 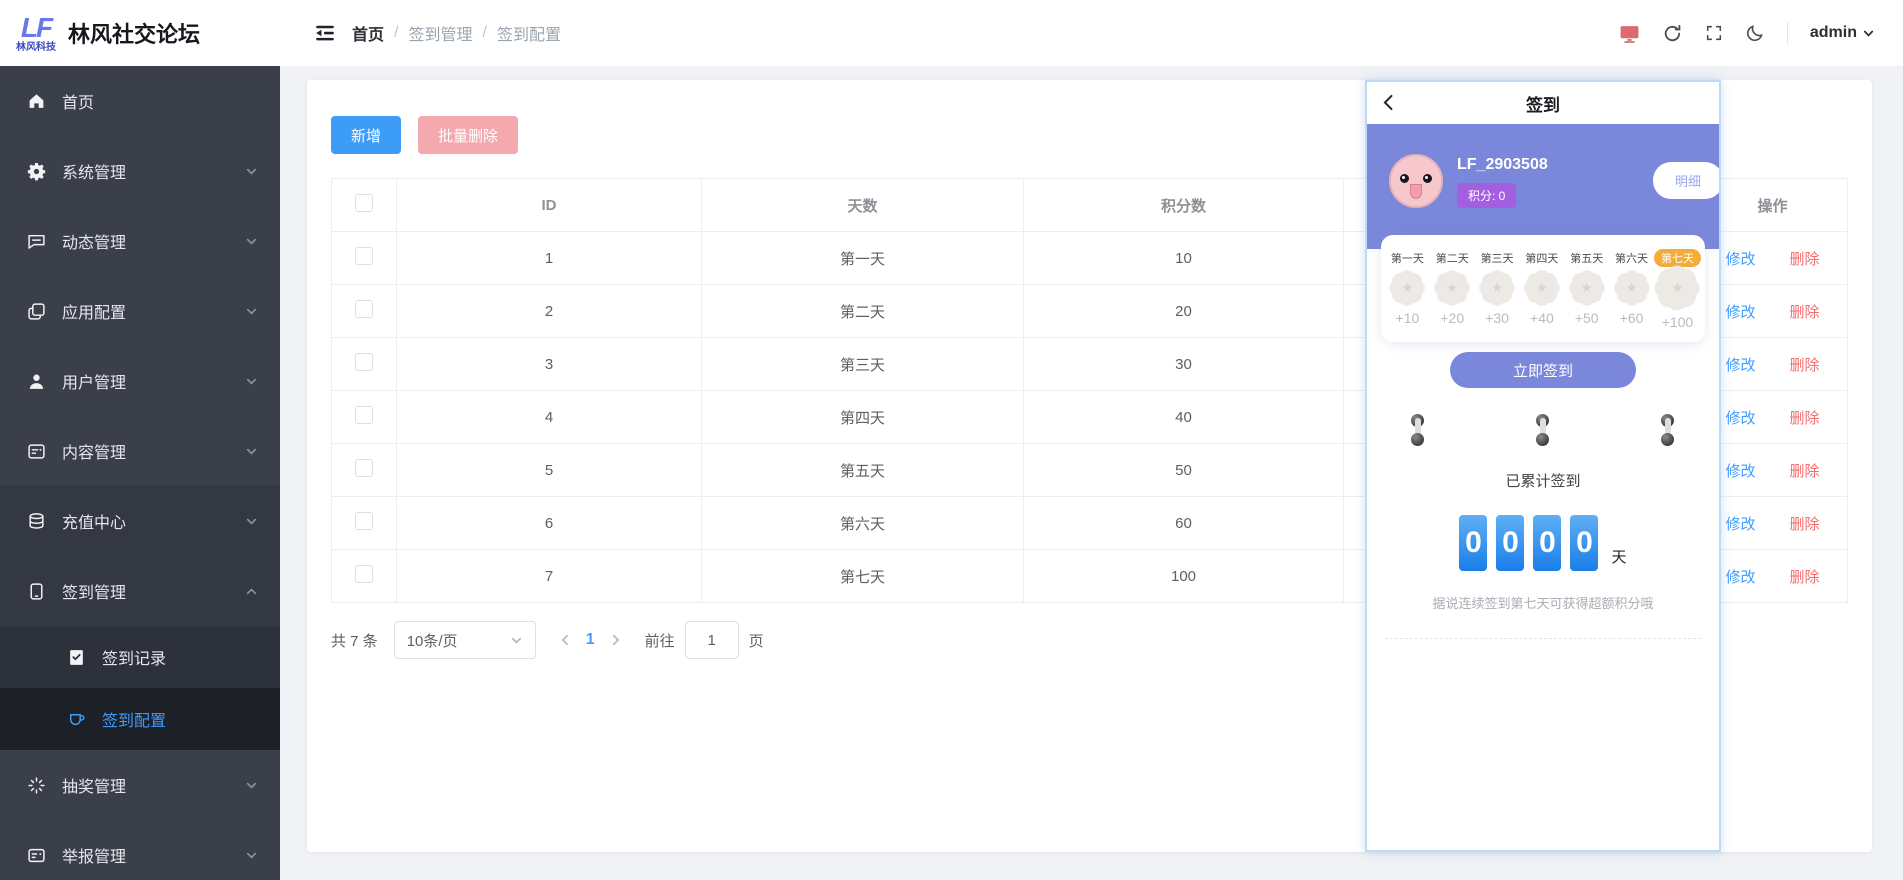 I want to click on sidebar-item-label: 应用配置, so click(x=94, y=313).